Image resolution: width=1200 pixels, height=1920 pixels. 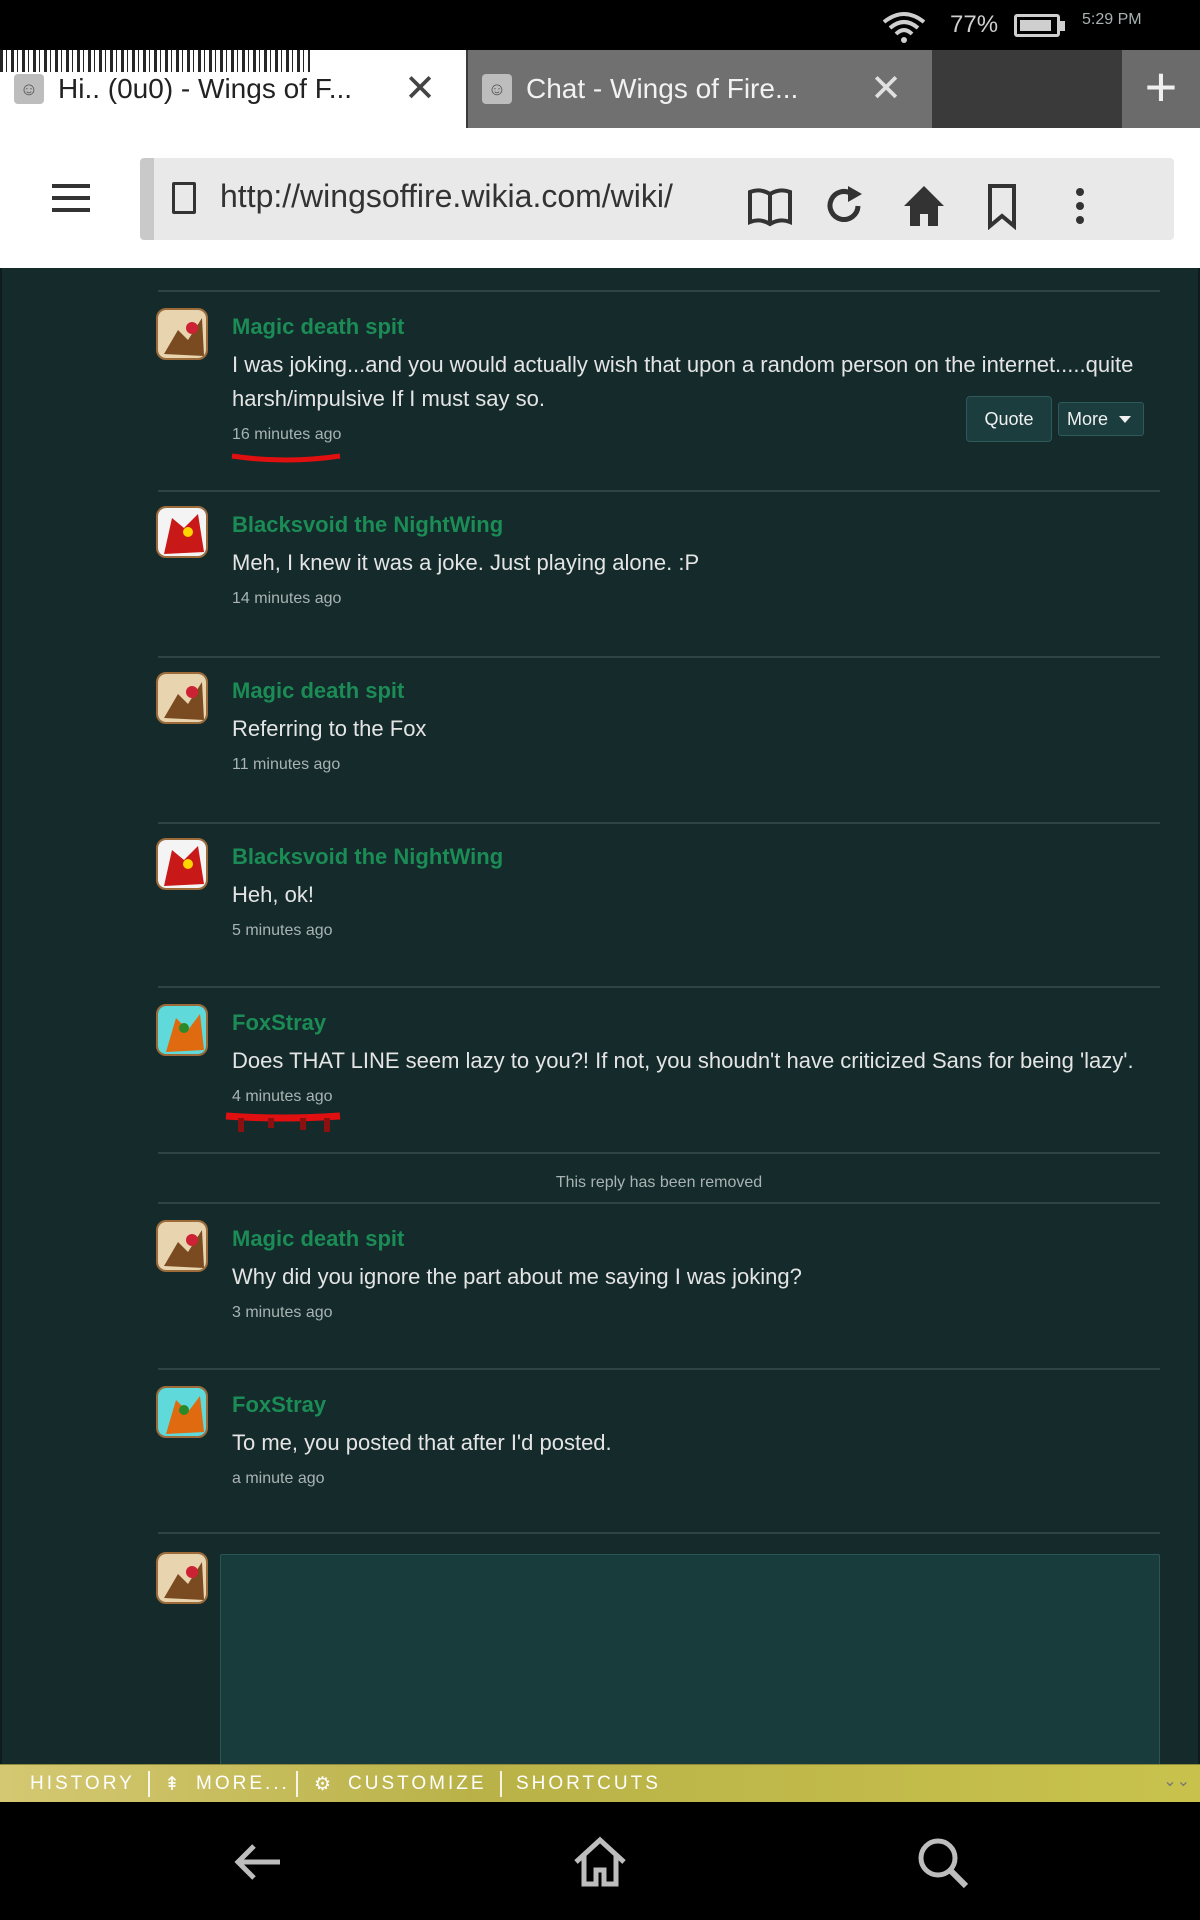 I want to click on comment-timestamp: a minute ago, so click(x=278, y=1479).